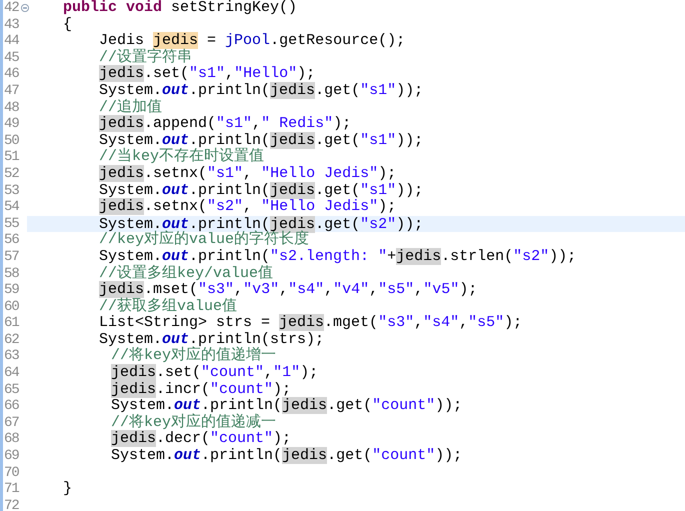 The width and height of the screenshot is (685, 511). What do you see at coordinates (11, 240) in the screenshot?
I see `line-number: 56` at bounding box center [11, 240].